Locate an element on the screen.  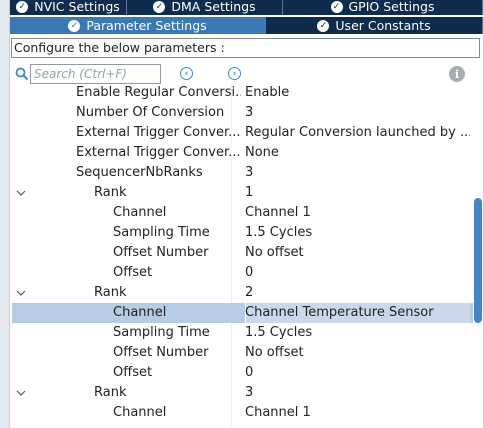
tree-row: Number Of Conversion 3 is located at coordinates (242, 113).